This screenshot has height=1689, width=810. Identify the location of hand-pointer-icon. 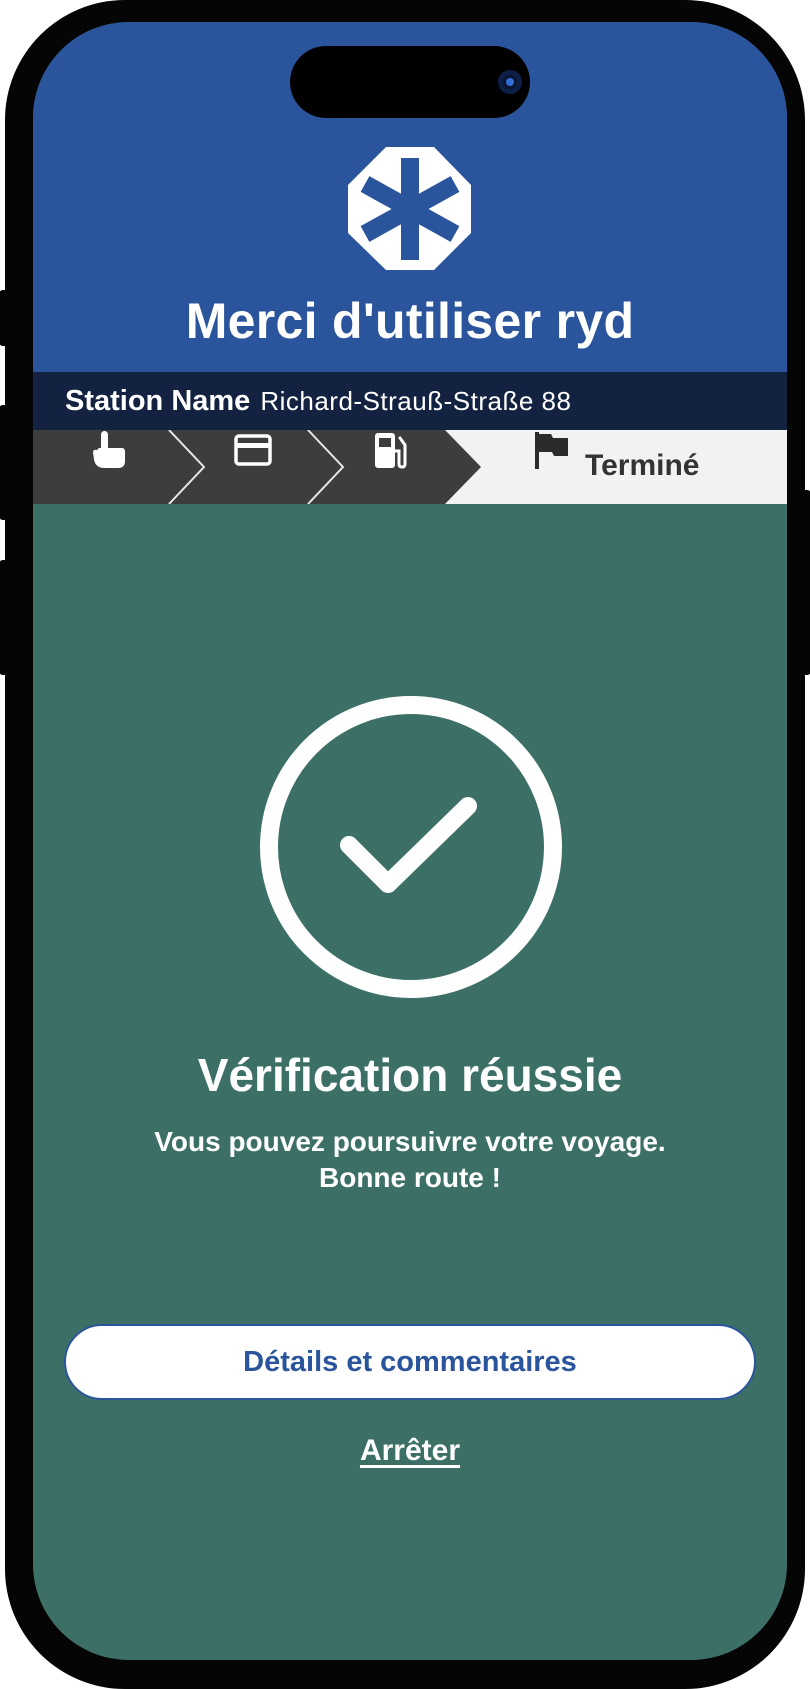
(109, 449).